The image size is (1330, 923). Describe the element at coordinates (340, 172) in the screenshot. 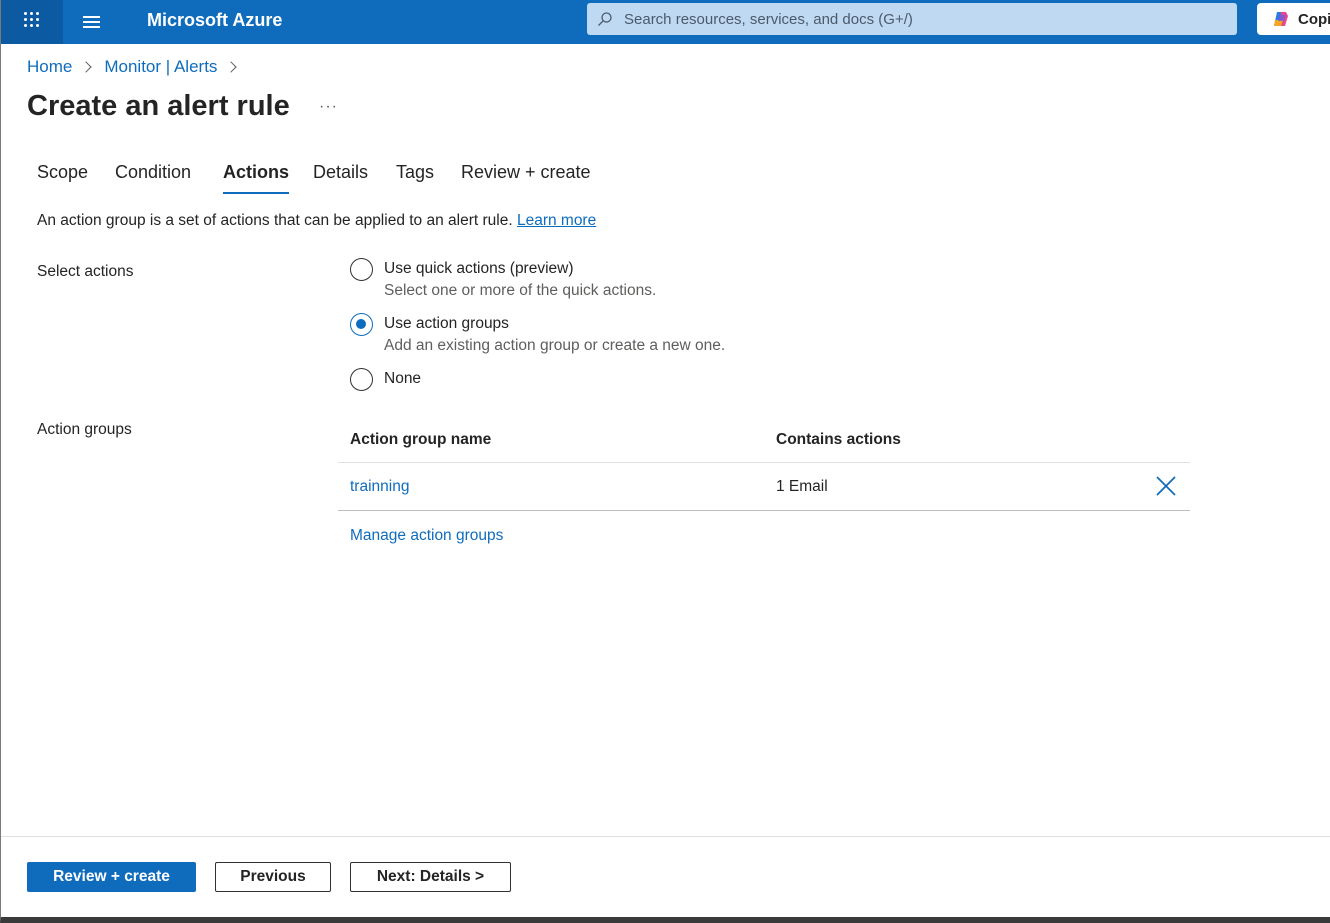

I see `tab-details: Details` at that location.